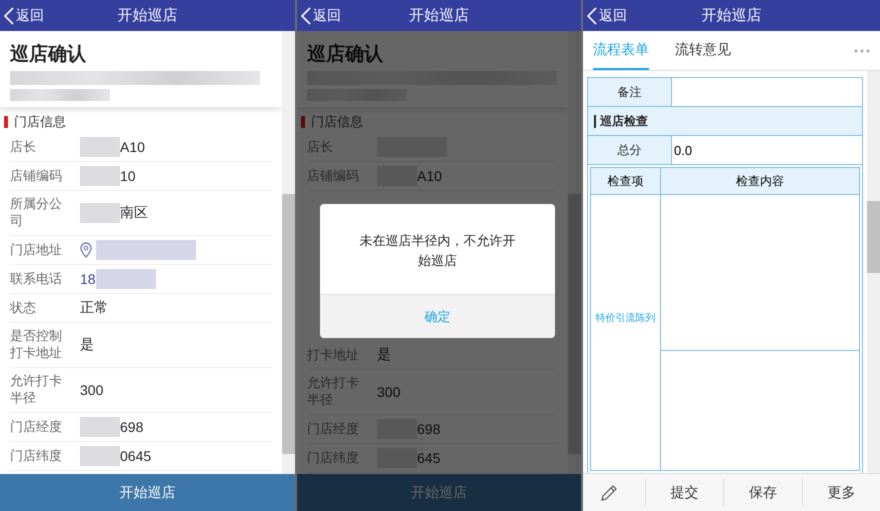 The height and width of the screenshot is (511, 880). What do you see at coordinates (630, 150) in the screenshot?
I see `form-label: 总分` at bounding box center [630, 150].